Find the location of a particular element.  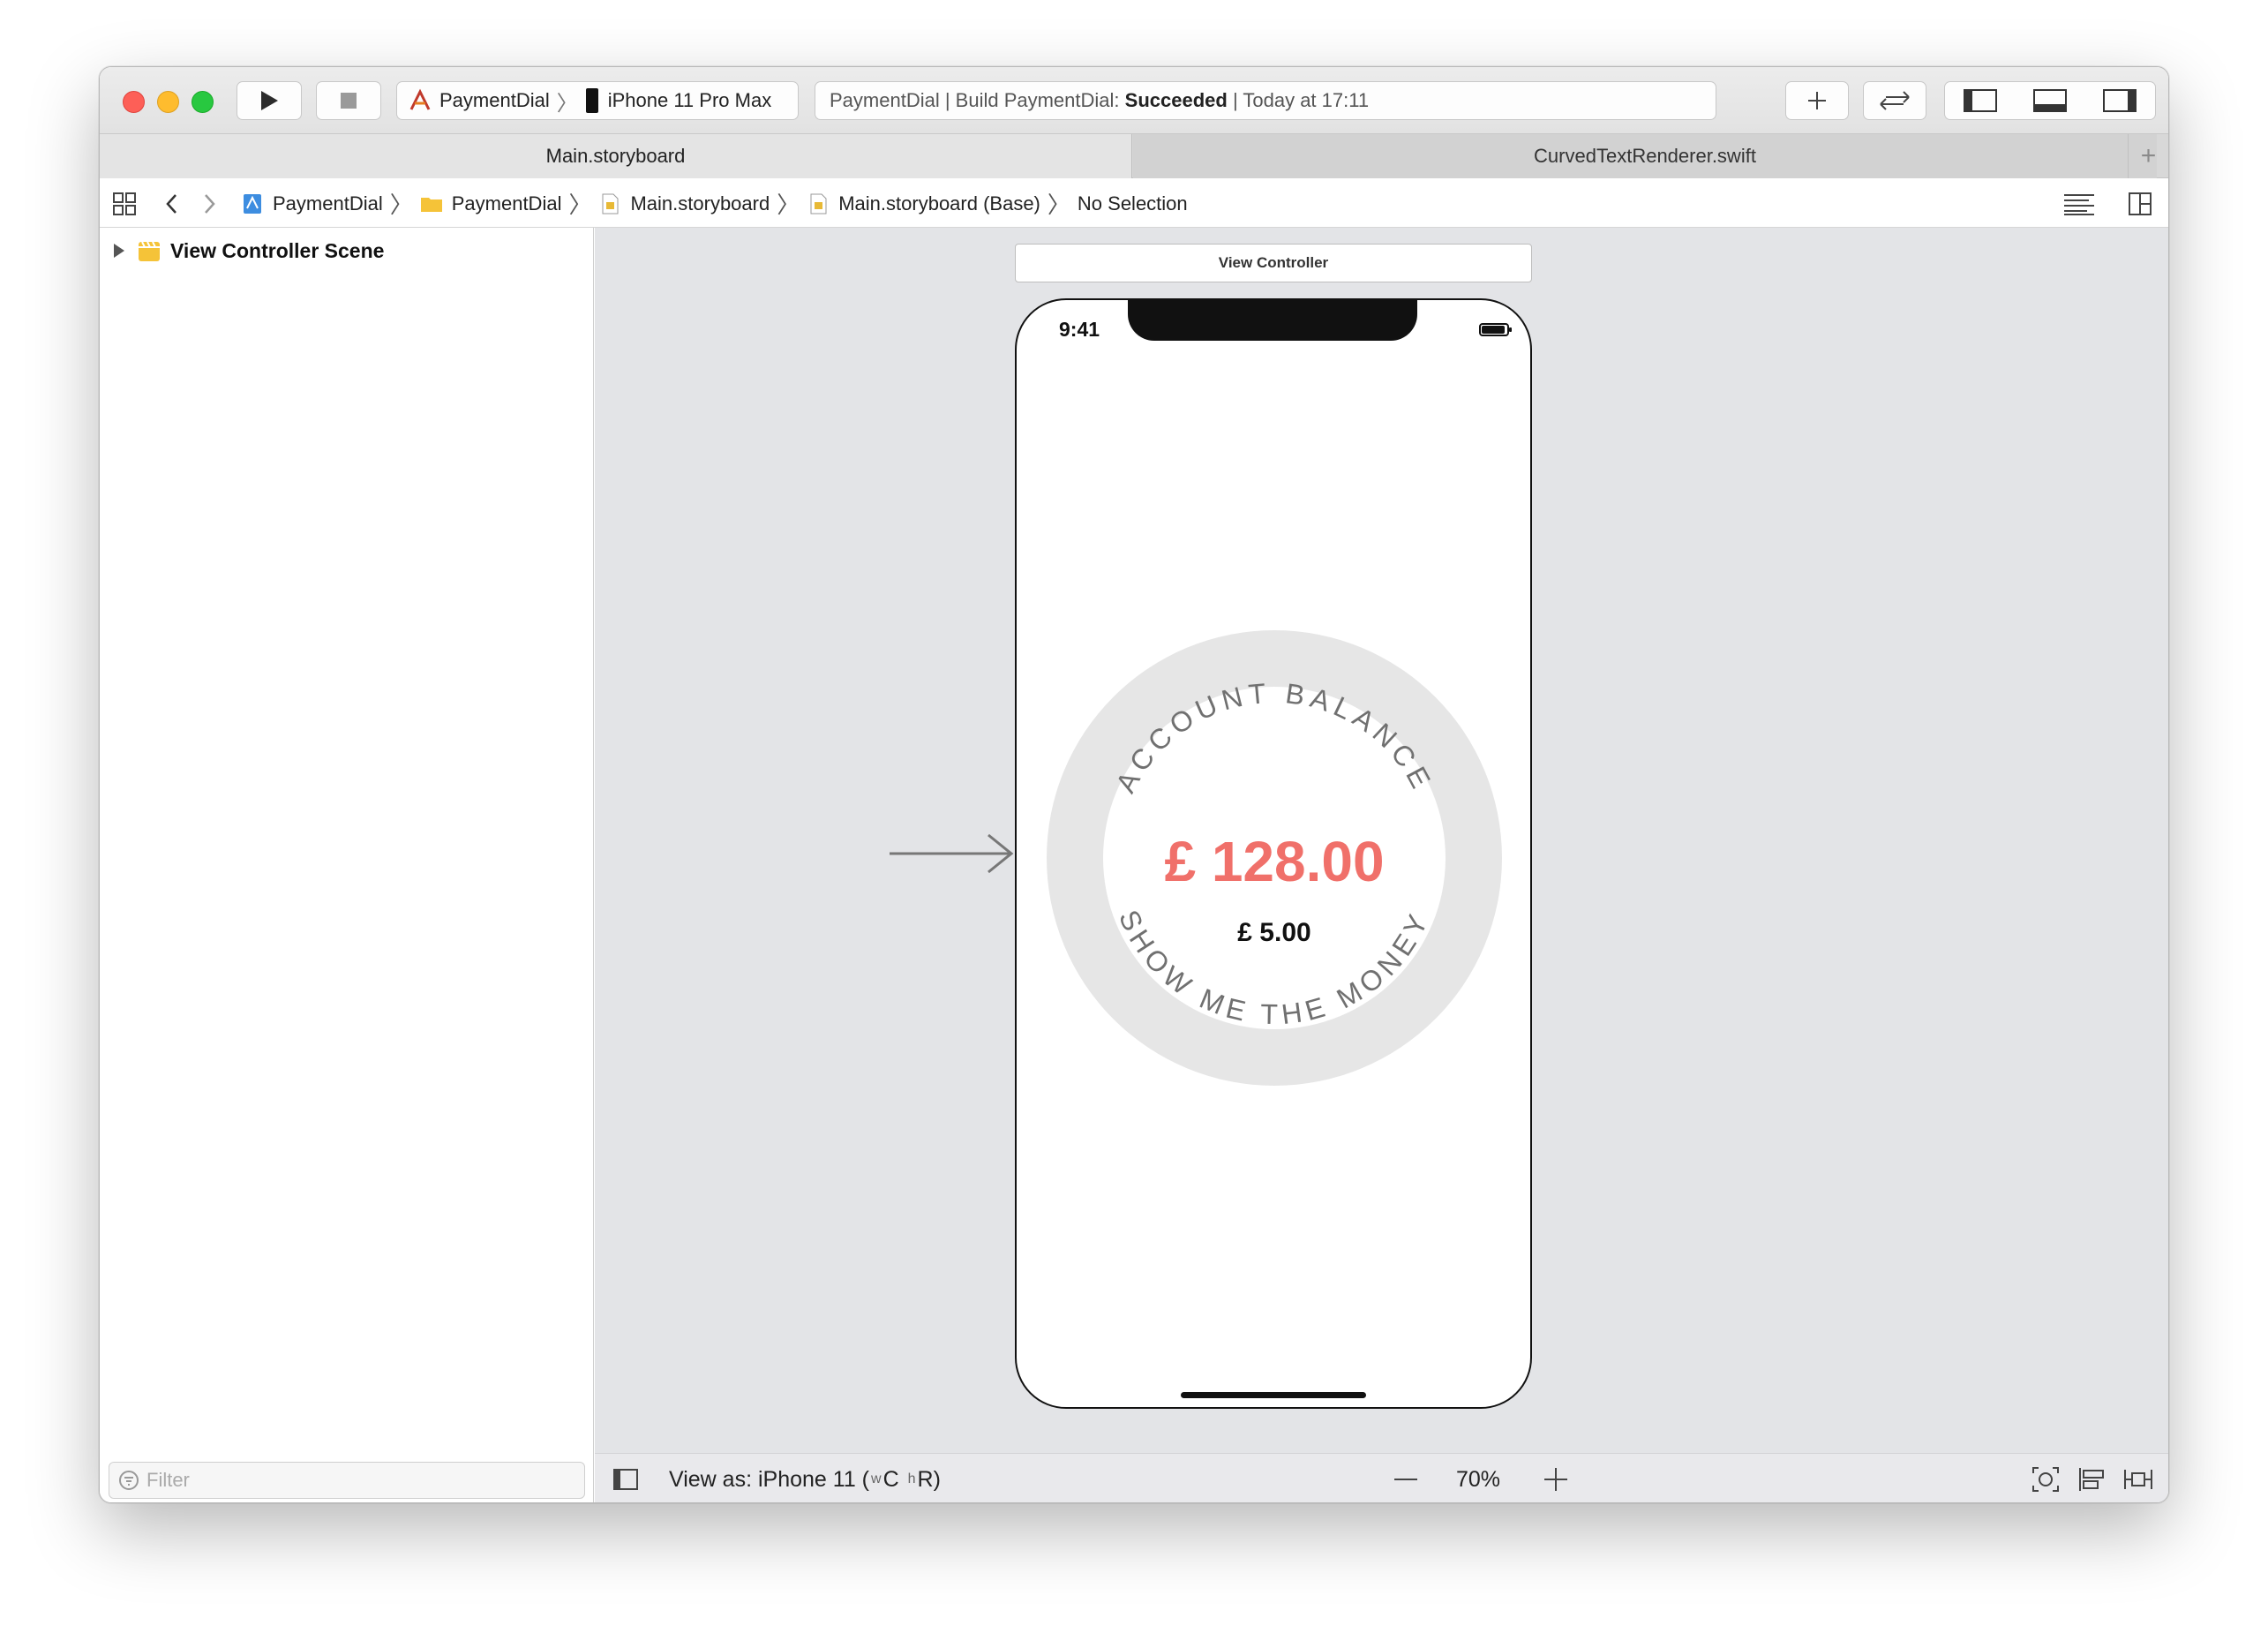

document-outline-icon is located at coordinates (2079, 204).